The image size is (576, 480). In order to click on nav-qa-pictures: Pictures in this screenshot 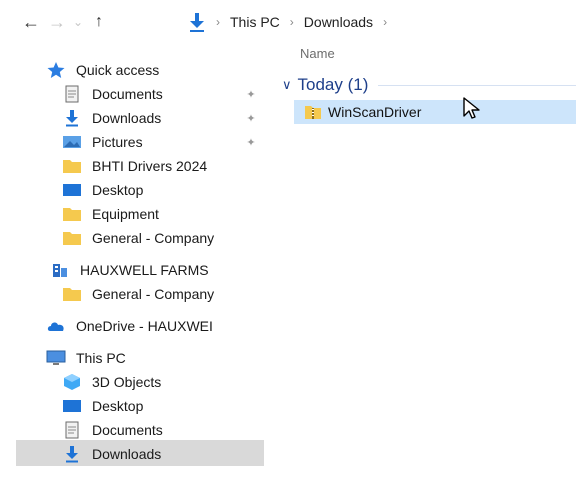, I will do `click(102, 142)`.